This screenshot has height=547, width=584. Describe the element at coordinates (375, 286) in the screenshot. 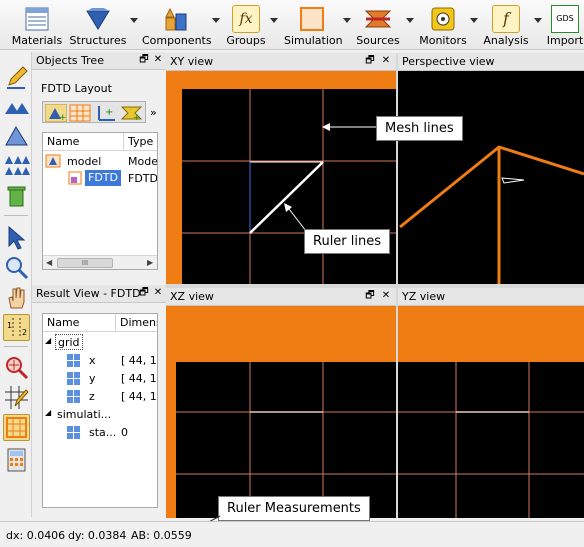

I see `view-splitter-horizontal` at that location.